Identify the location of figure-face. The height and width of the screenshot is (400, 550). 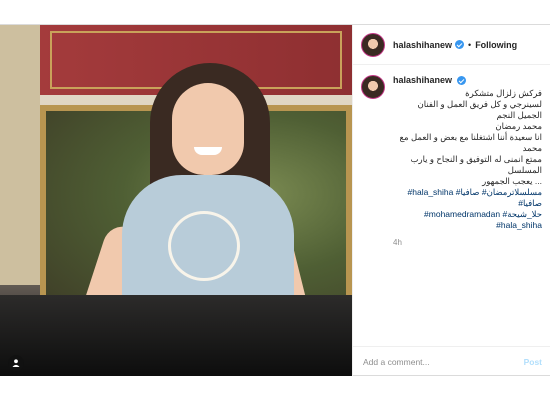
(208, 129).